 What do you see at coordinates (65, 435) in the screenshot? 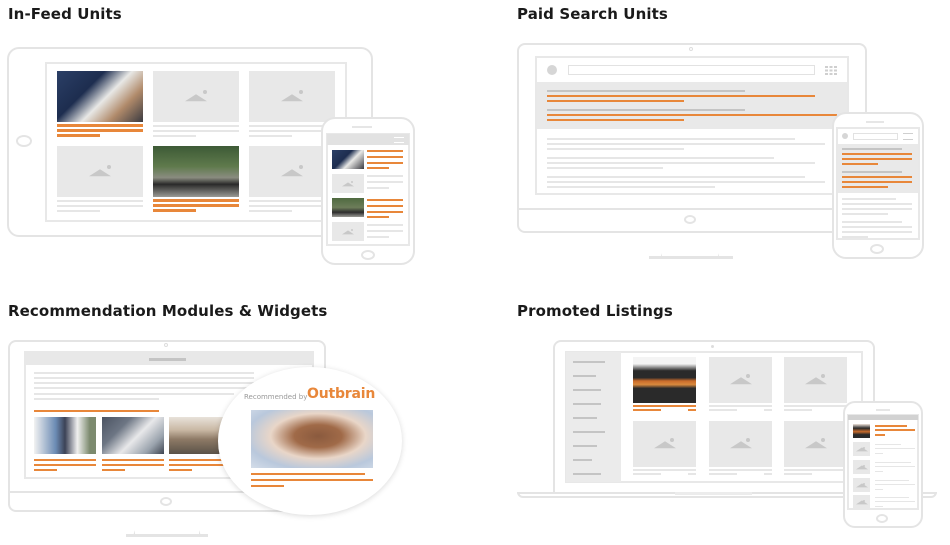
I see `yoga-photo` at bounding box center [65, 435].